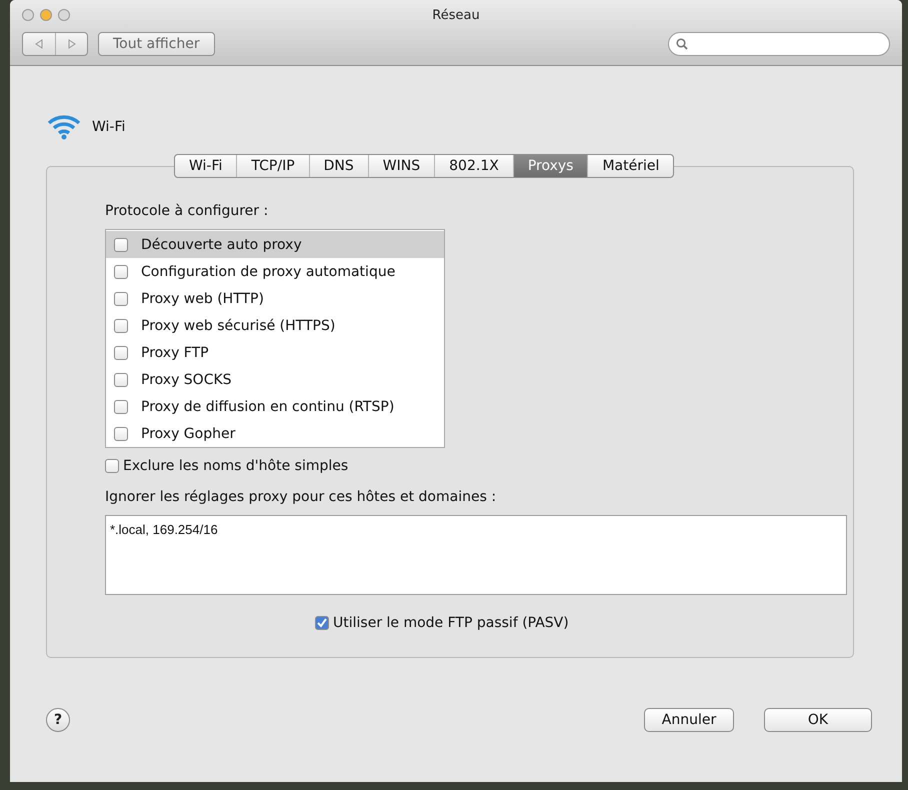 The height and width of the screenshot is (790, 908). What do you see at coordinates (689, 720) in the screenshot?
I see `cancel-button: Annuler` at bounding box center [689, 720].